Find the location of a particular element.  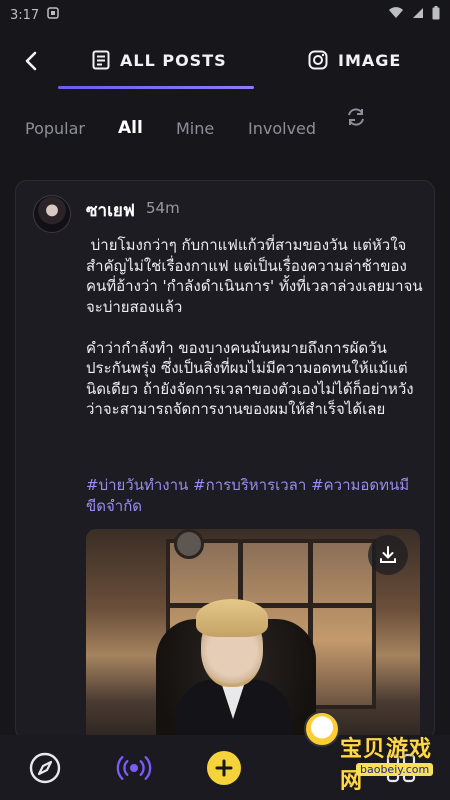

status-time: 3:17 is located at coordinates (25, 15).